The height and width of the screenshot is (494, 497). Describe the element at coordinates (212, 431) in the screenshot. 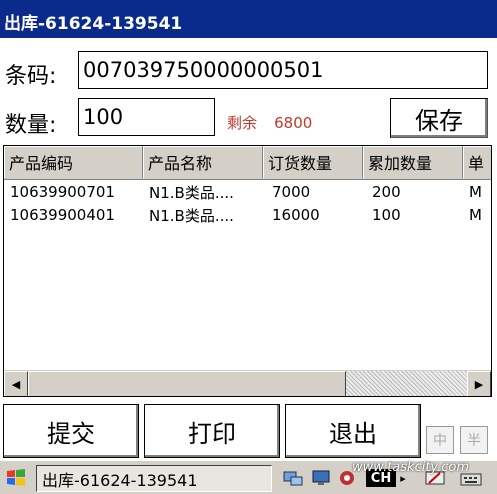

I see `print-button: 打印` at that location.